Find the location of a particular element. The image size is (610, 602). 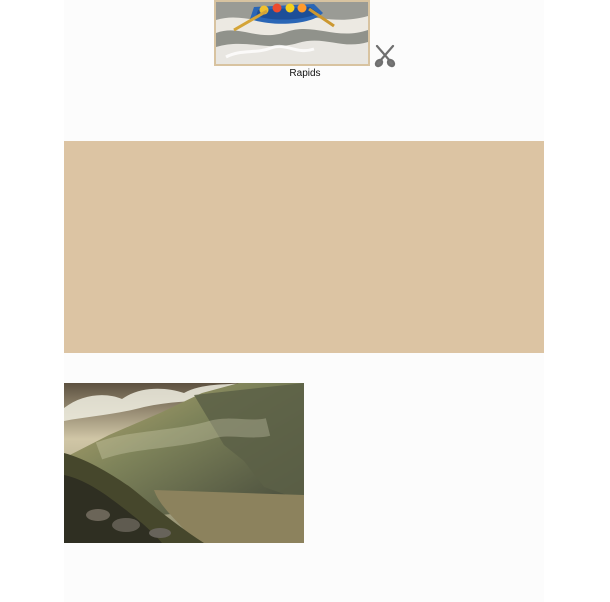

mountain-valley-photo is located at coordinates (184, 463).